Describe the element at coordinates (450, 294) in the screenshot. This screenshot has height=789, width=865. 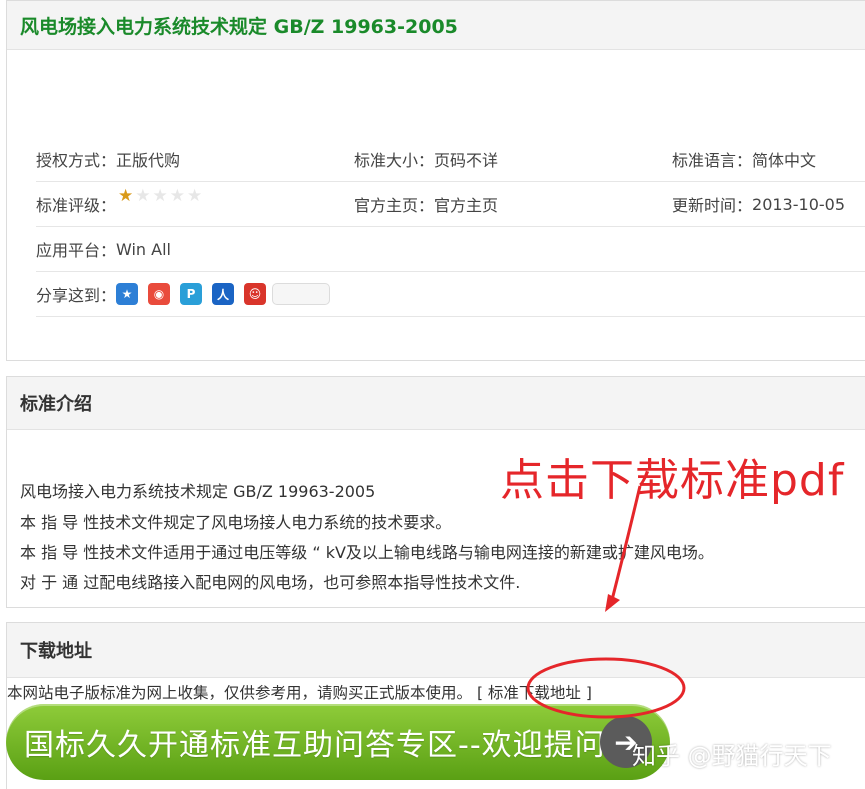
I see `info-row-share: 分享这到： ★ ◉ P 人 ☺` at that location.